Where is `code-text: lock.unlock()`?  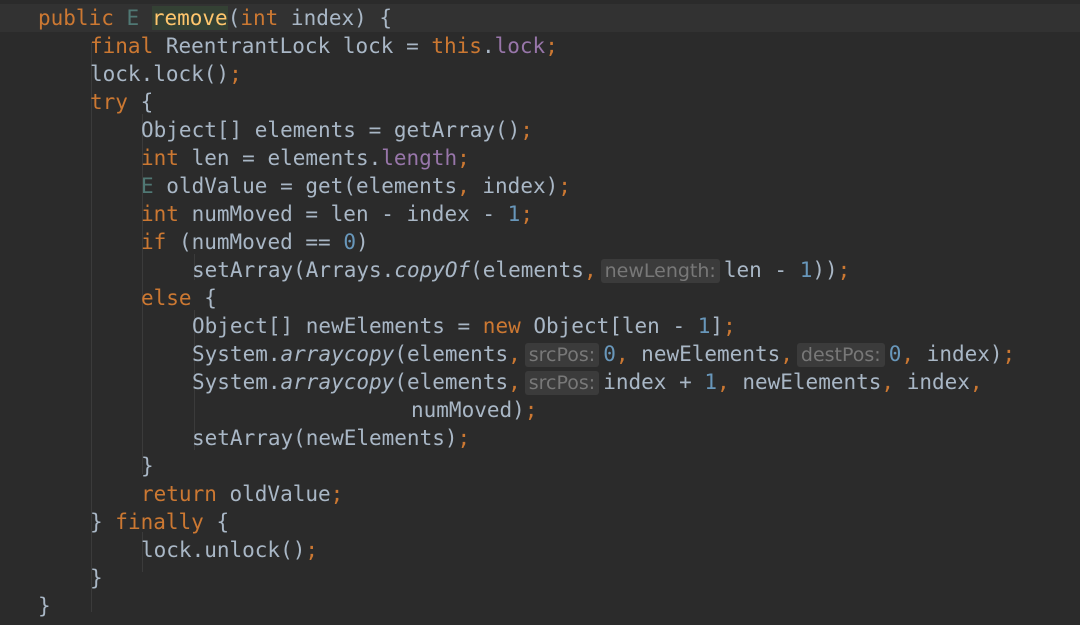
code-text: lock.unlock() is located at coordinates (223, 550).